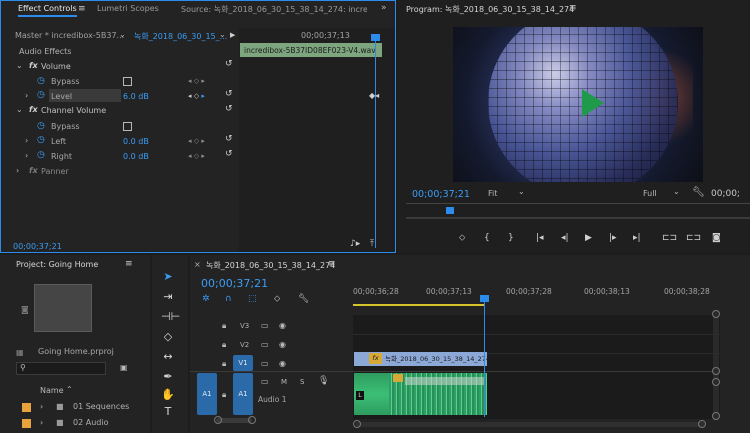  What do you see at coordinates (234, 283) in the screenshot?
I see `timeline-timecode: 00;00;37;21` at bounding box center [234, 283].